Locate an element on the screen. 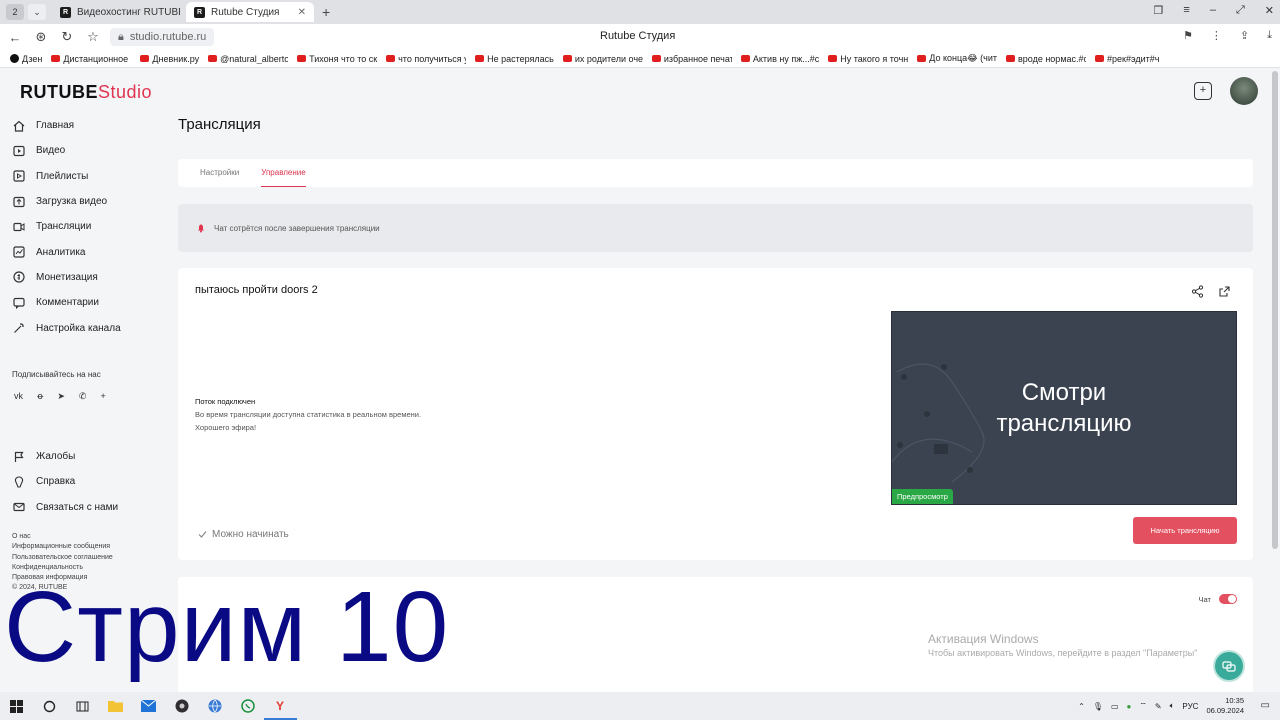 The height and width of the screenshot is (720, 1280). sidebar-item-comments: Комментарии is located at coordinates (92, 302).